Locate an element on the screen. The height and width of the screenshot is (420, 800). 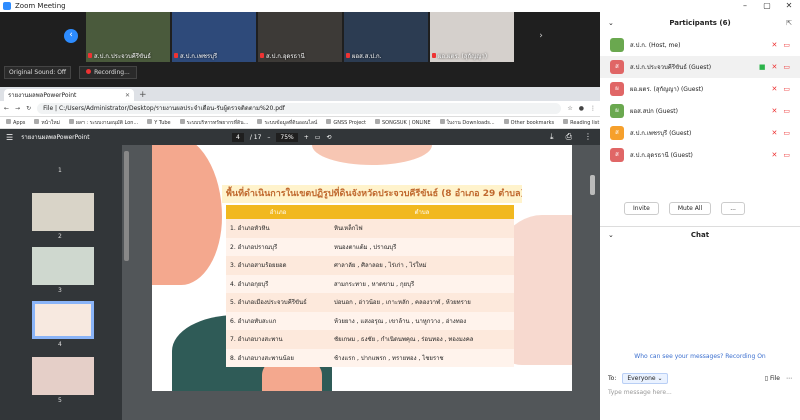
recipient-select: Everyone ⌄ is located at coordinates (645, 378).